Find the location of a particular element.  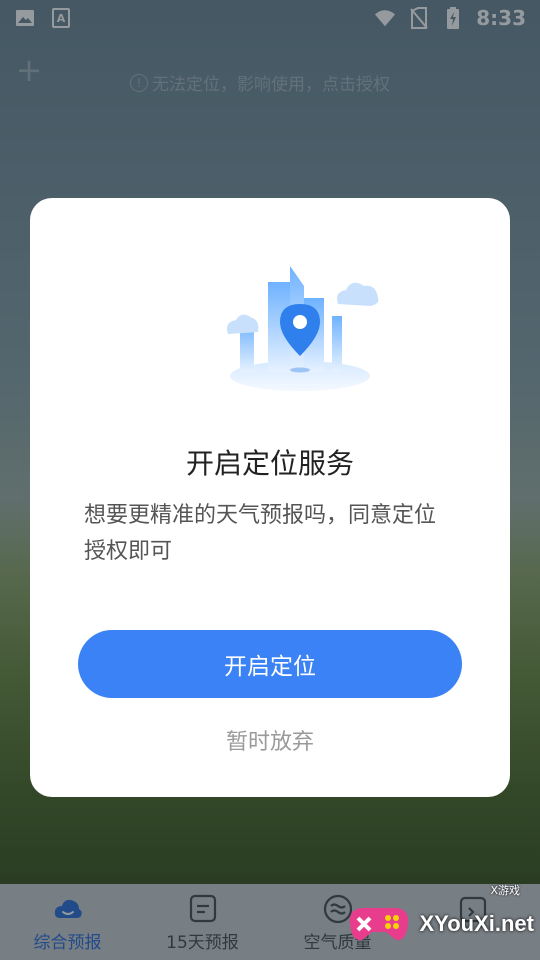

dismiss-button: 暂时放弃 is located at coordinates (270, 740).